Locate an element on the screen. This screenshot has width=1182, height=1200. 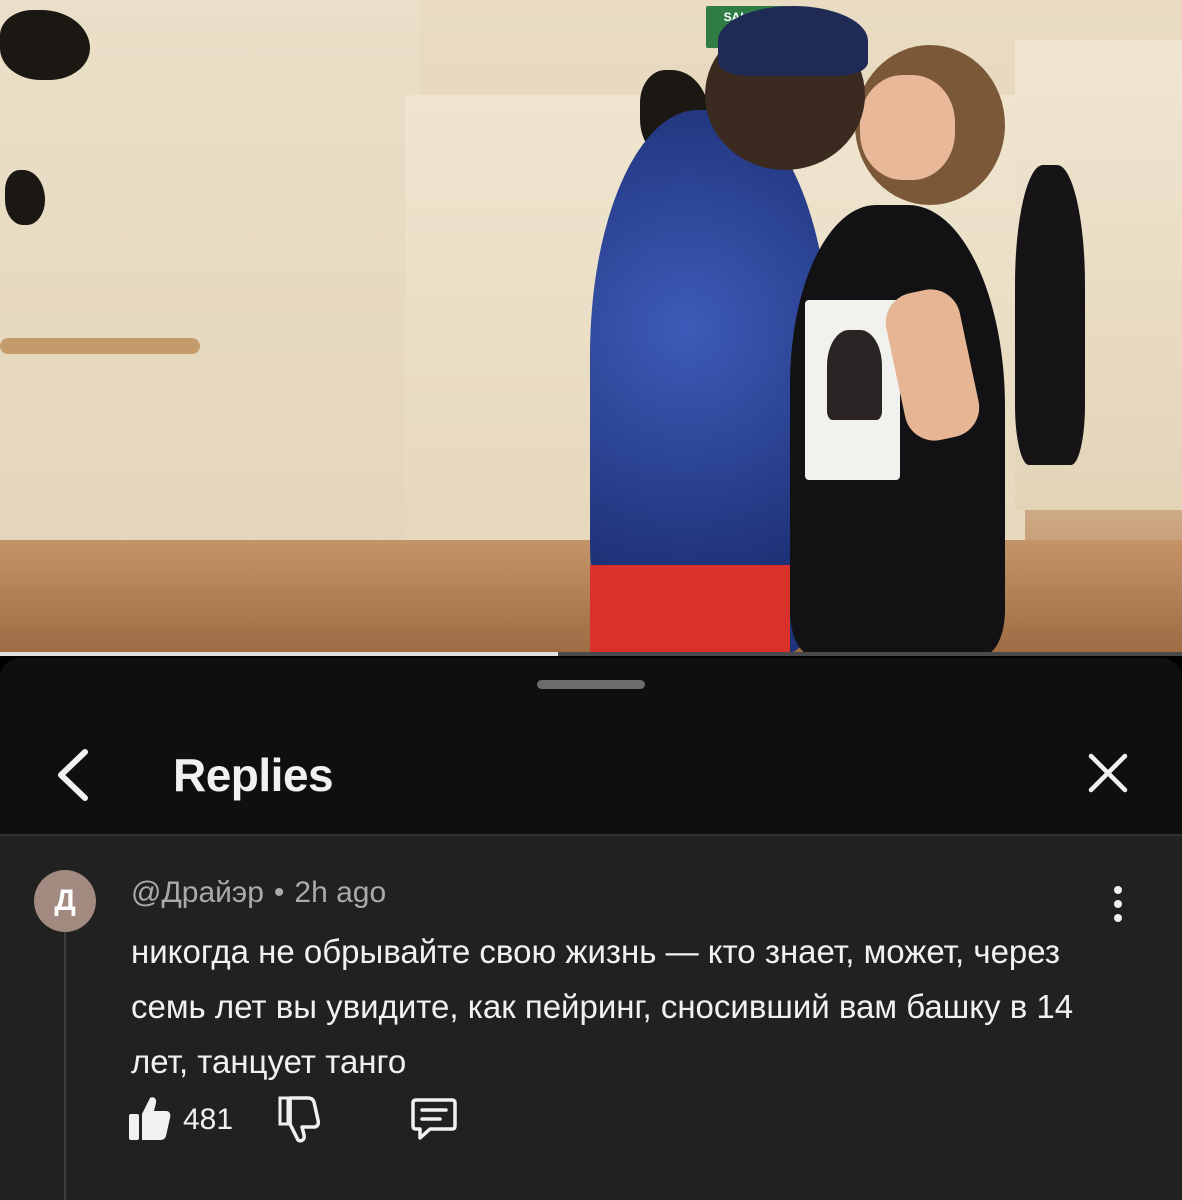
video-progress-bar is located at coordinates (591, 654).